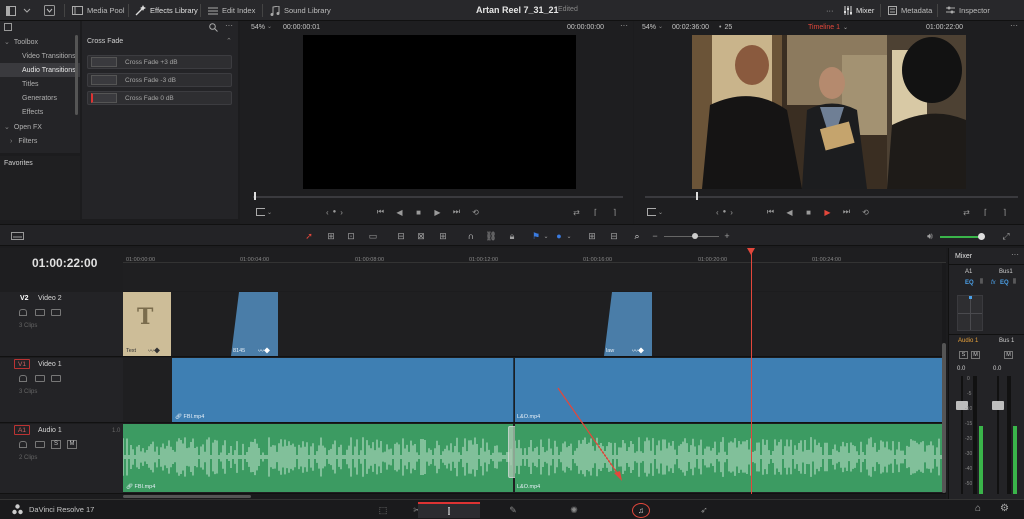  Describe the element at coordinates (829, 112) in the screenshot. I see `timeline-viewer-screen` at that location.